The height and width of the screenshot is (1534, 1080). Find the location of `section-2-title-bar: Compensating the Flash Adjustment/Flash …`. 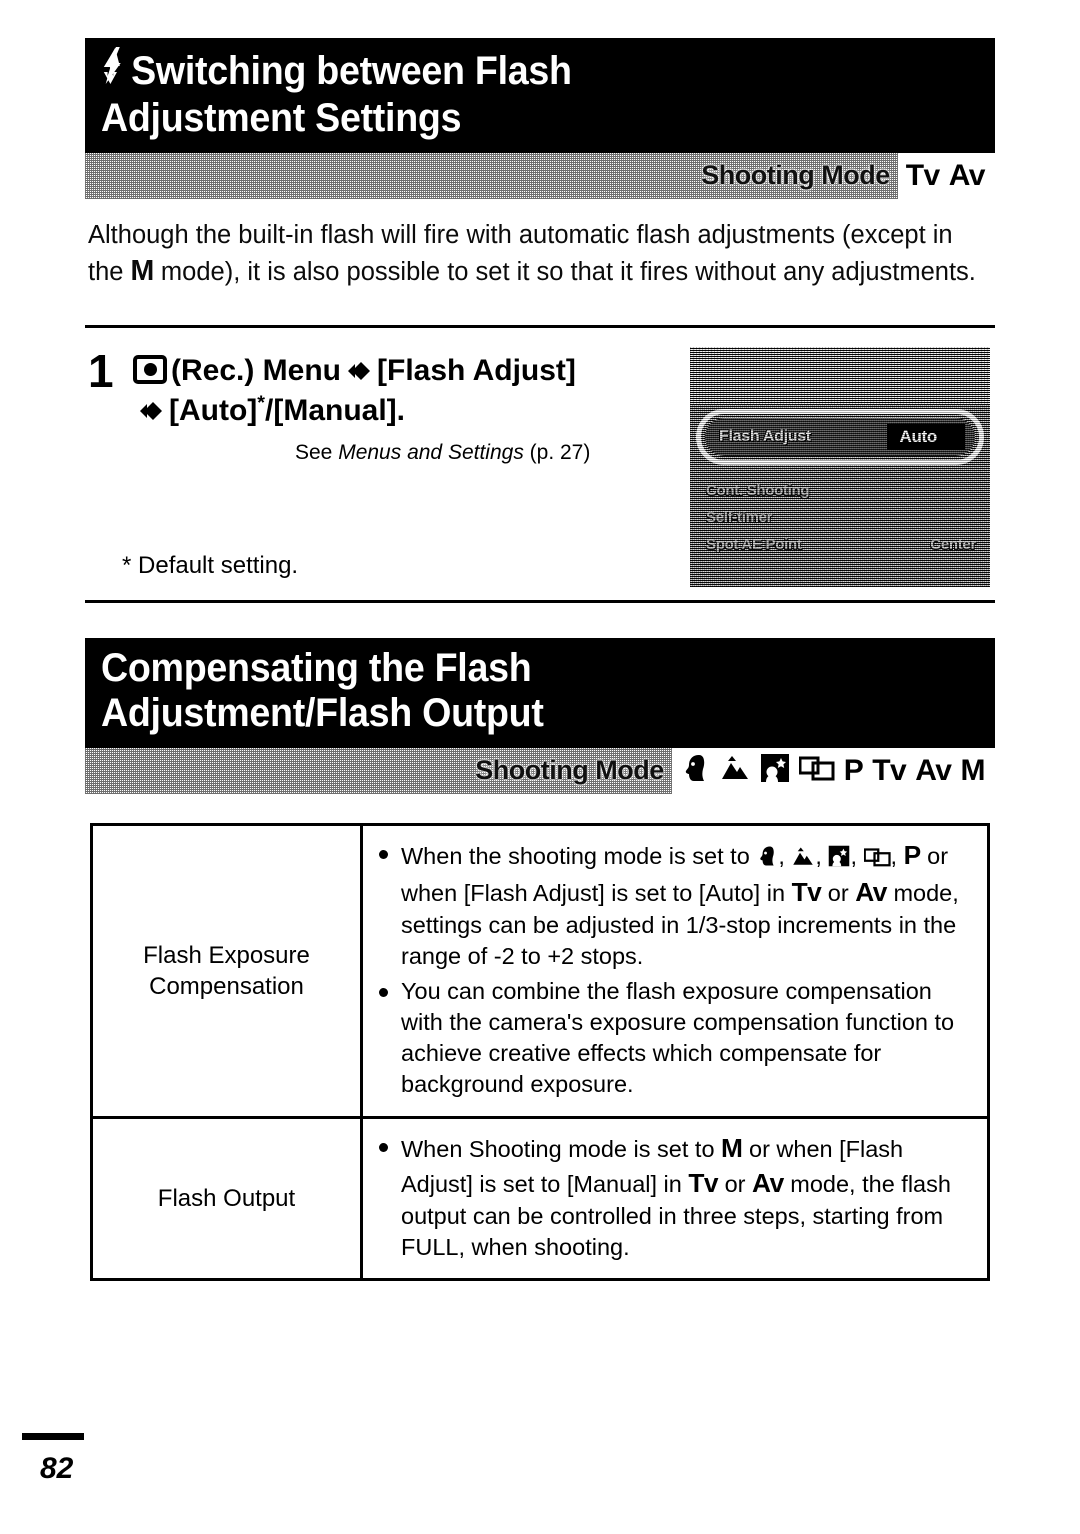

section-2-title-bar: Compensating the Flash Adjustment/Flash … is located at coordinates (540, 693).